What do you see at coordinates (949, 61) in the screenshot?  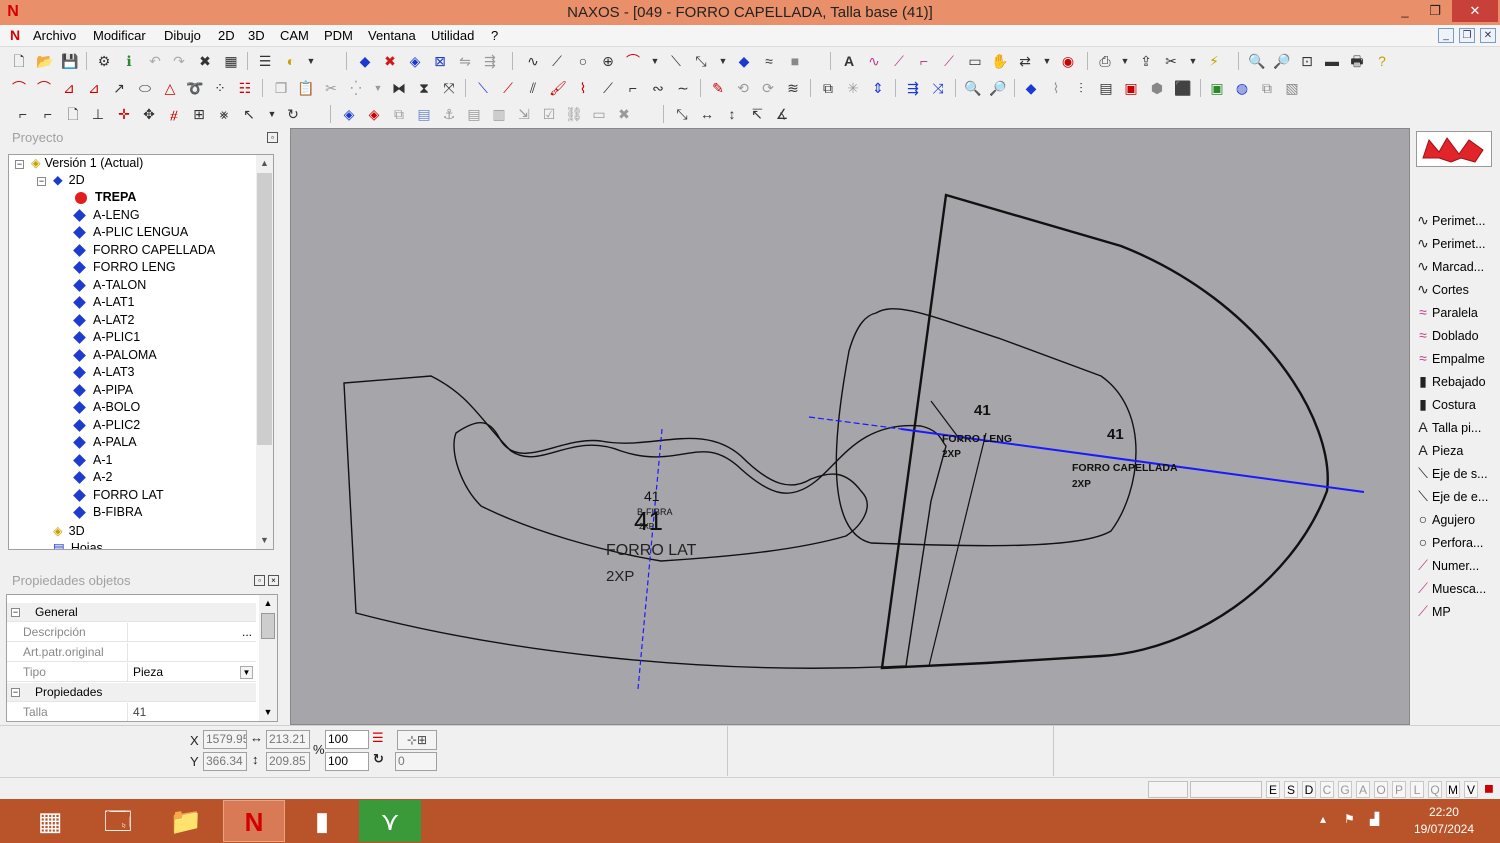 I see `offset-tool-icon: ⟋` at bounding box center [949, 61].